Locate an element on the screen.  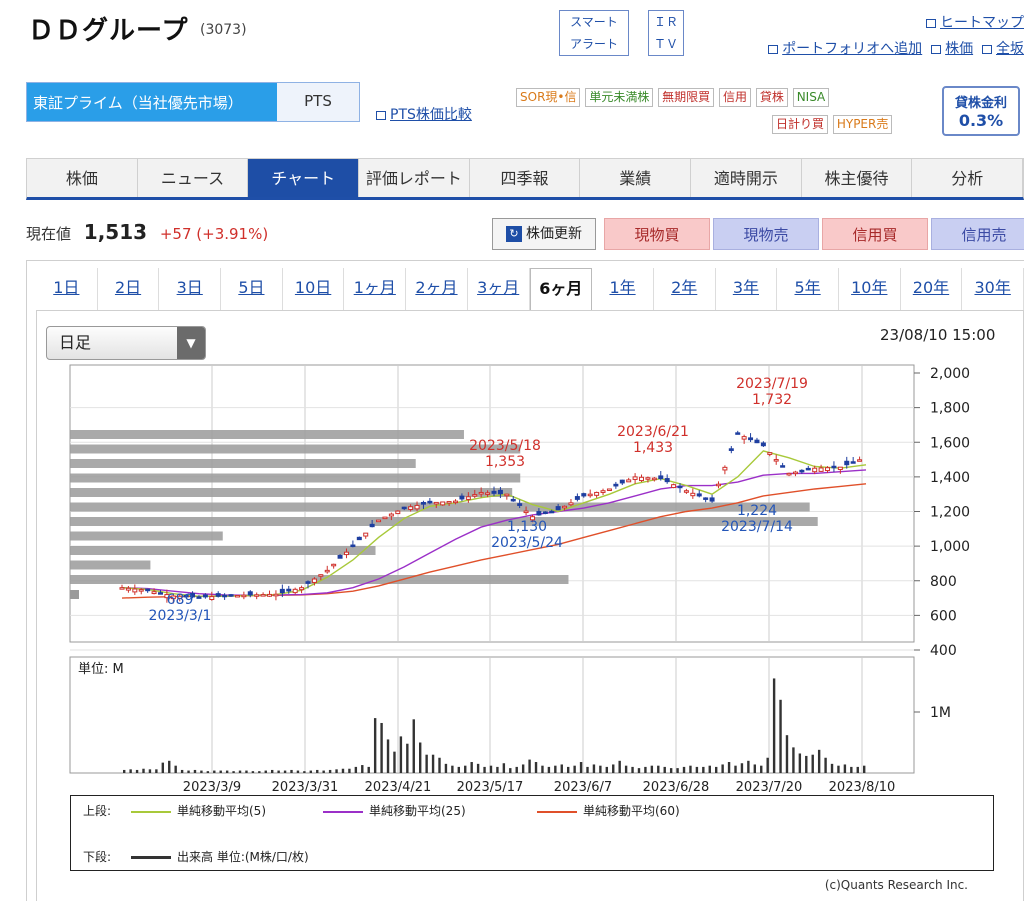
price-tick-label: 1,000 is located at coordinates (950, 547).